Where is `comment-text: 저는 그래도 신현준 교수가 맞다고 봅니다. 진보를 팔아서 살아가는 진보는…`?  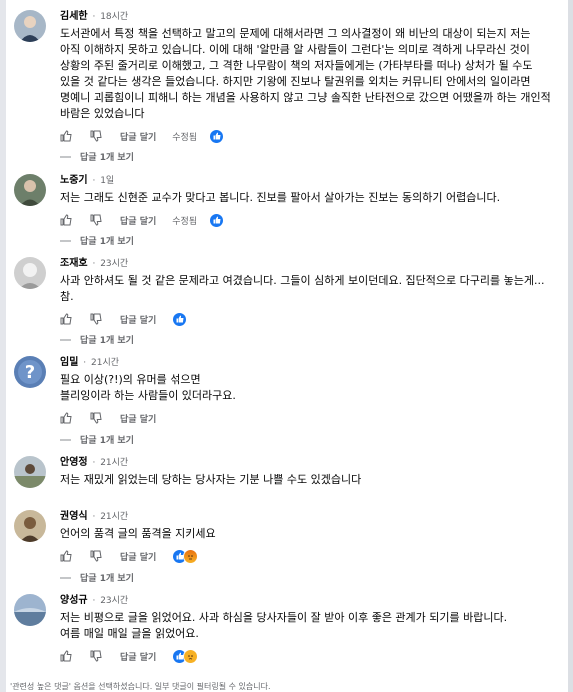 comment-text: 저는 그래도 신현준 교수가 맞다고 봅니다. 진보를 팔아서 살아가는 진보는… is located at coordinates (280, 197).